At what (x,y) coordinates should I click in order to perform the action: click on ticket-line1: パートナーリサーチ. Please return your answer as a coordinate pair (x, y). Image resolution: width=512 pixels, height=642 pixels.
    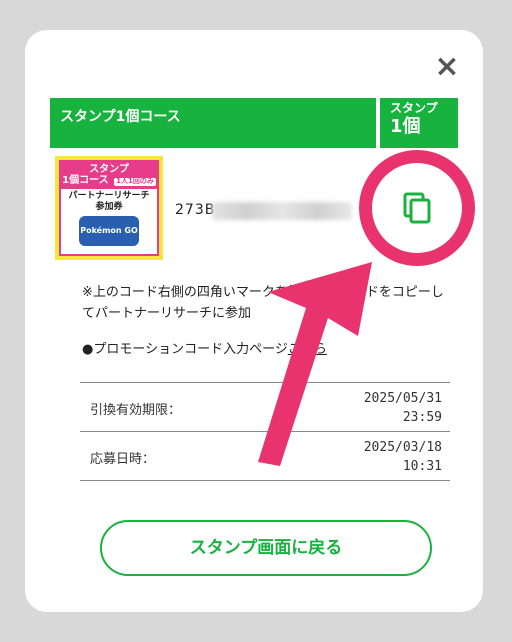
    Looking at the image, I should click on (109, 196).